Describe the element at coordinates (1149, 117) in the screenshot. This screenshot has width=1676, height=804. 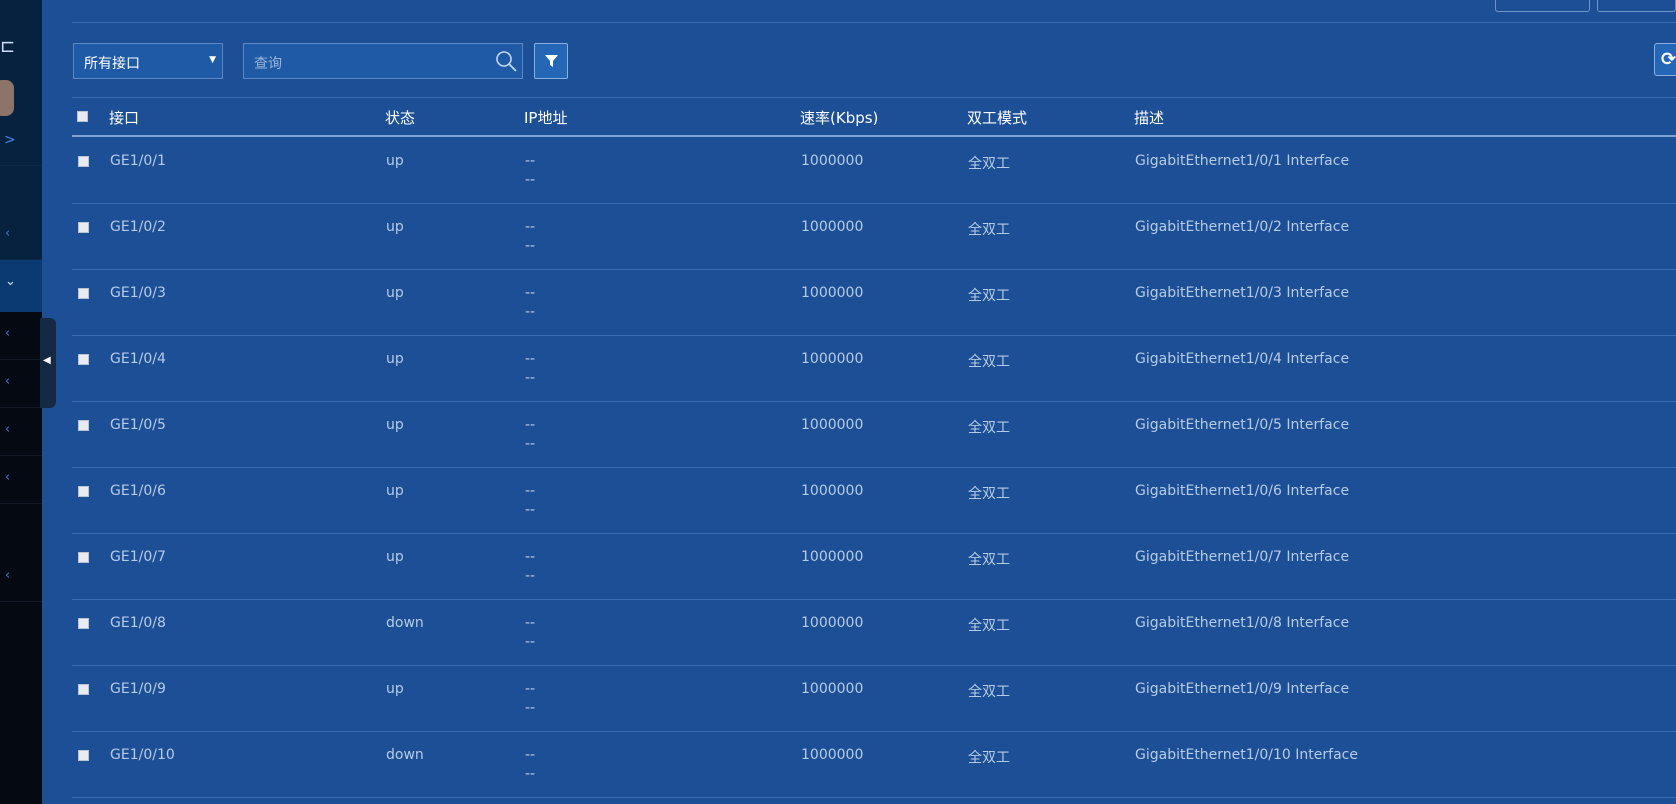
I see `column-header-description: 描述` at that location.